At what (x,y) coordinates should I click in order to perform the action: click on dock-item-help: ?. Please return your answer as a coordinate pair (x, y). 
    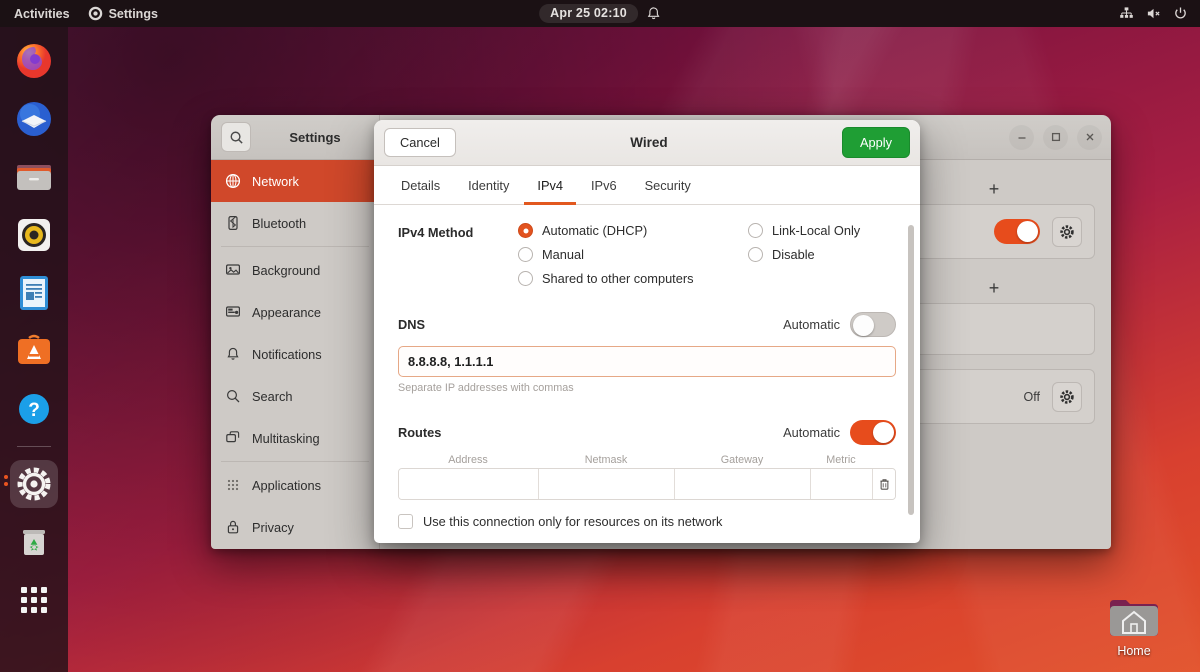
    Looking at the image, I should click on (34, 409).